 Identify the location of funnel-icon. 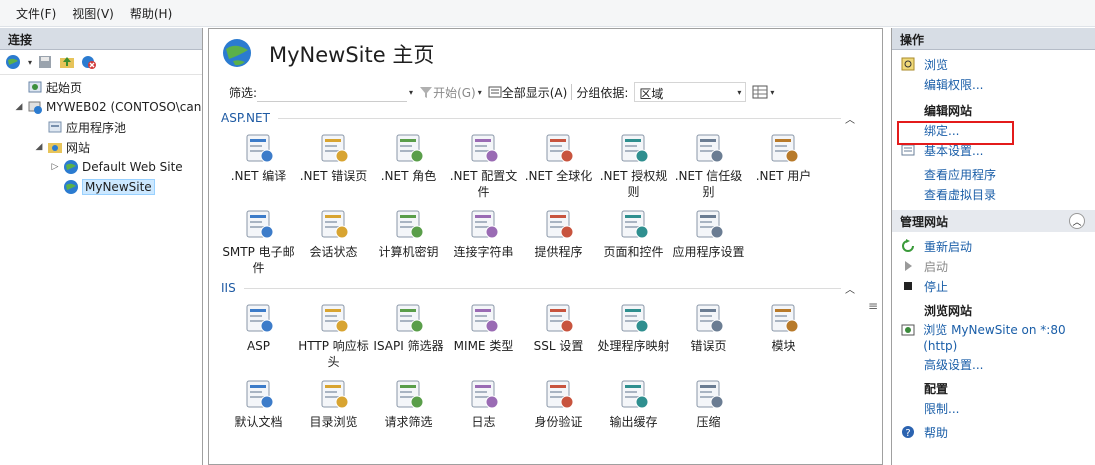
(426, 92).